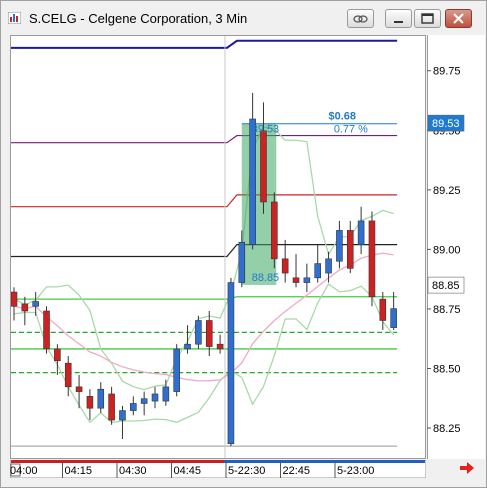 The image size is (487, 488). I want to click on price-tick-label: 89.25, so click(447, 191).